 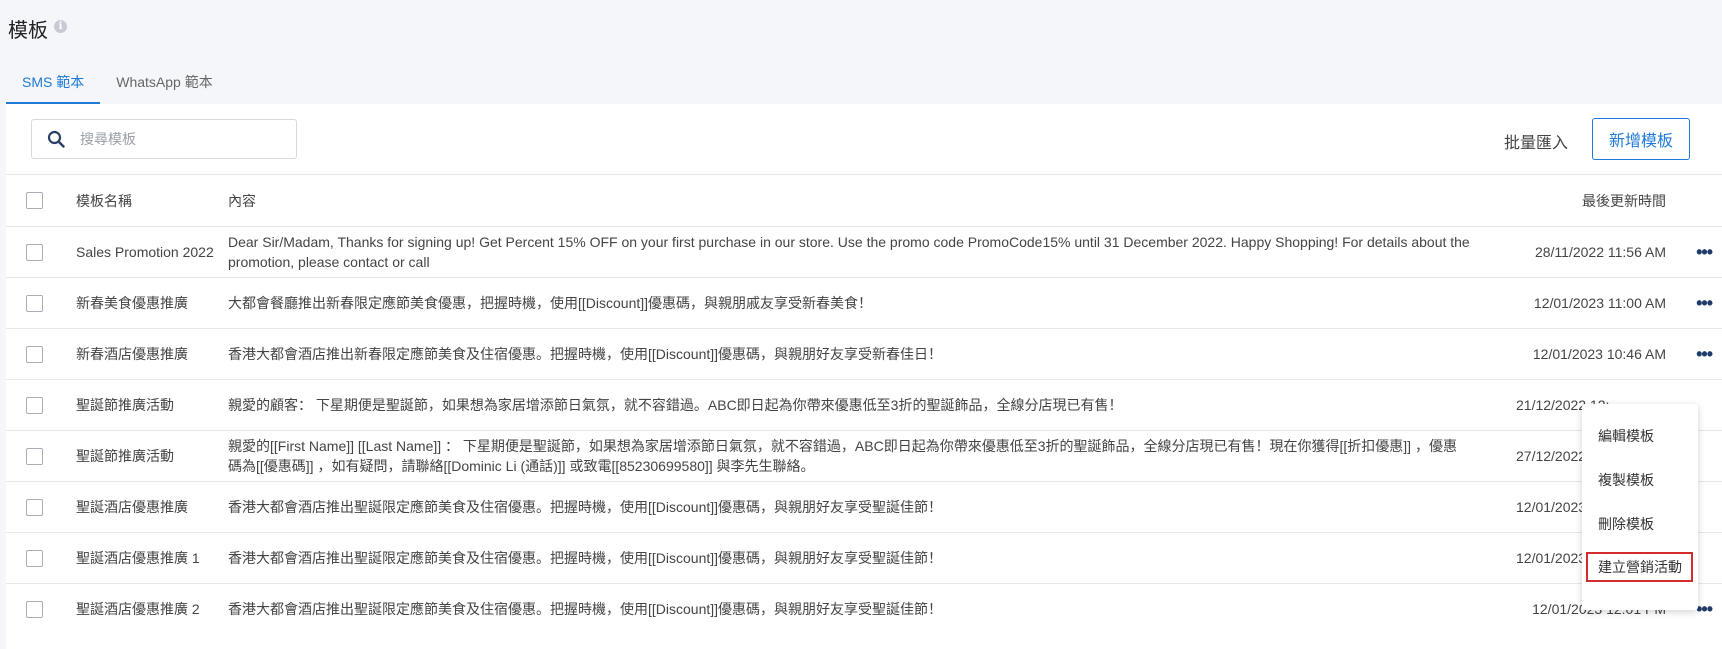 I want to click on table-header-row: 模板名稱 內容 最後更新時間, so click(x=864, y=200).